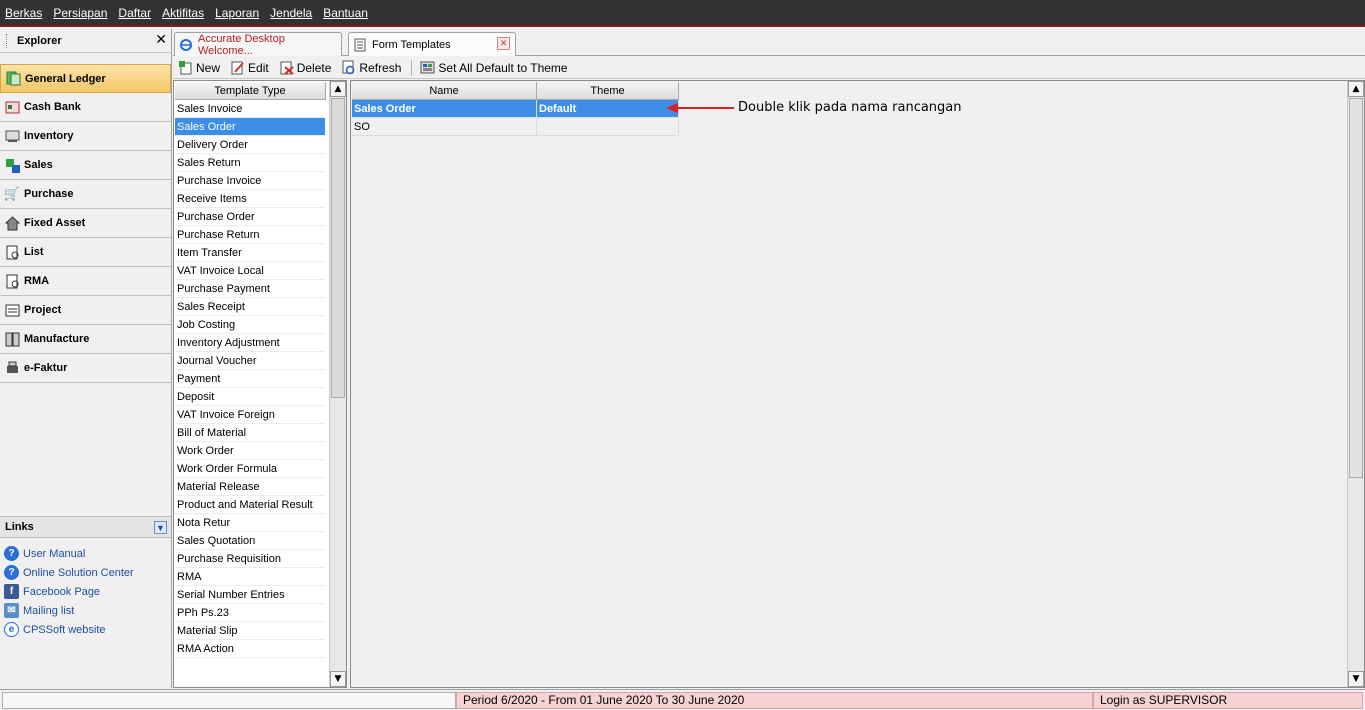 The width and height of the screenshot is (1365, 710). What do you see at coordinates (250, 145) in the screenshot?
I see `template-type-item: Delivery Order` at bounding box center [250, 145].